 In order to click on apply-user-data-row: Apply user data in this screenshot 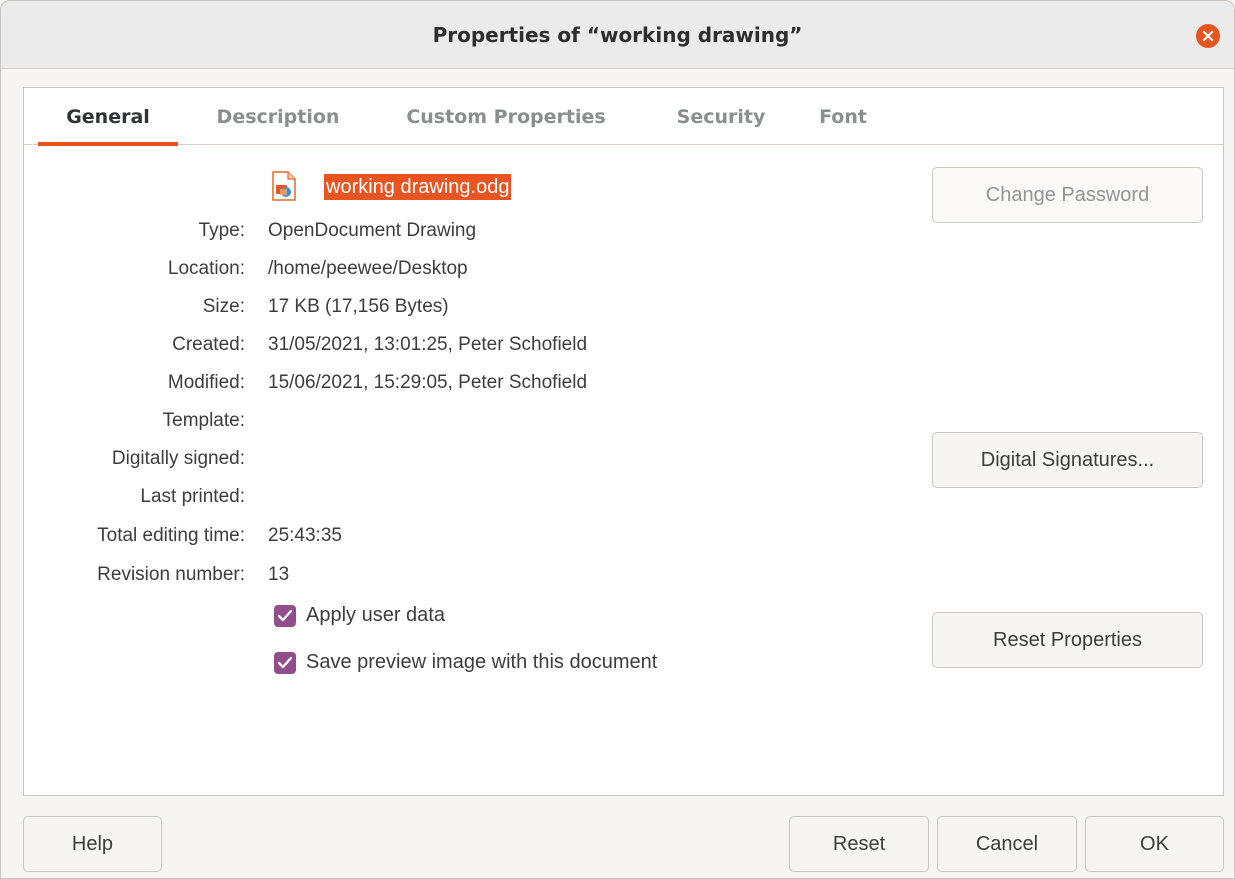, I will do `click(359, 615)`.